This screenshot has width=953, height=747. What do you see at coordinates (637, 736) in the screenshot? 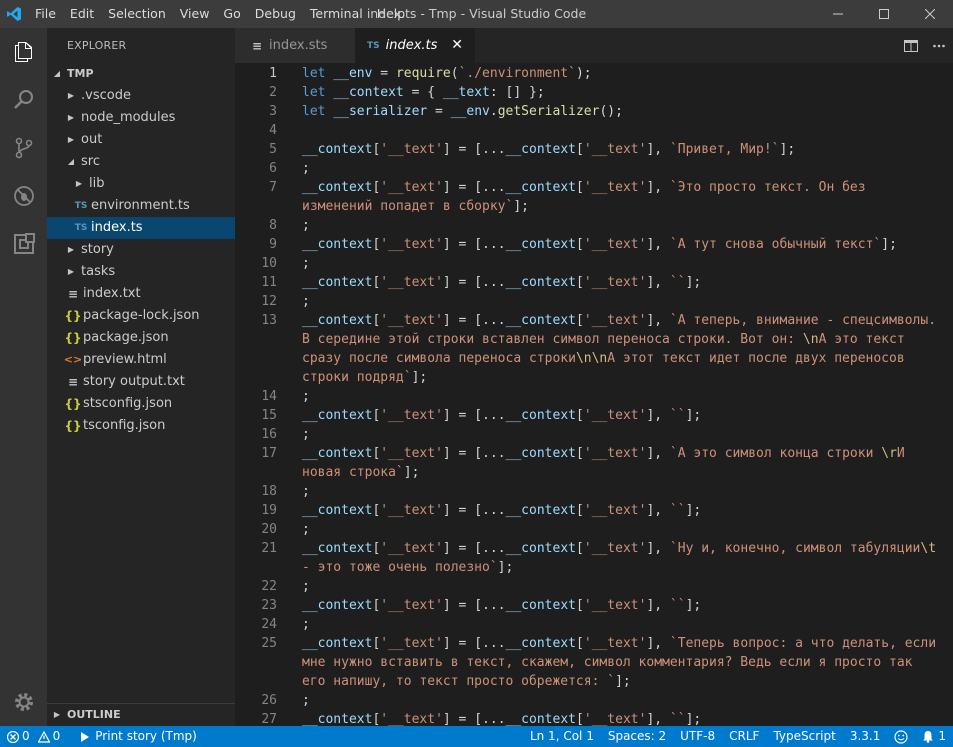
I see `indentation: Spaces: 2` at bounding box center [637, 736].